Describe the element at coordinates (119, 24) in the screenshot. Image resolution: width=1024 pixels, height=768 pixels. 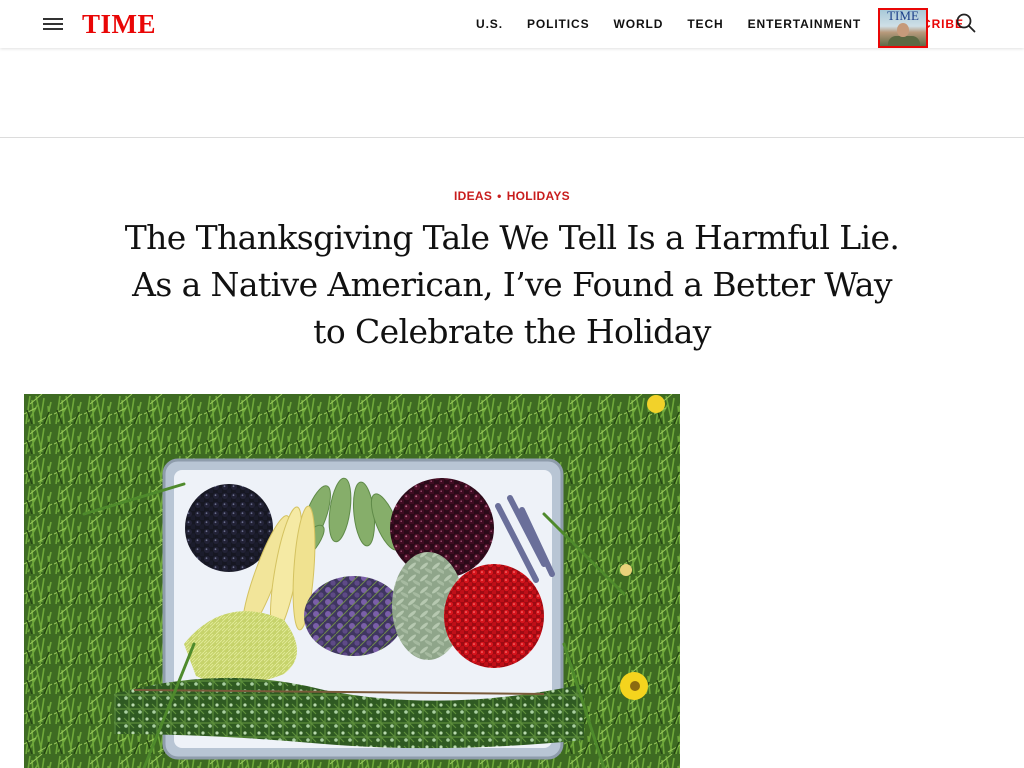
I see `time-logo: TIME` at that location.